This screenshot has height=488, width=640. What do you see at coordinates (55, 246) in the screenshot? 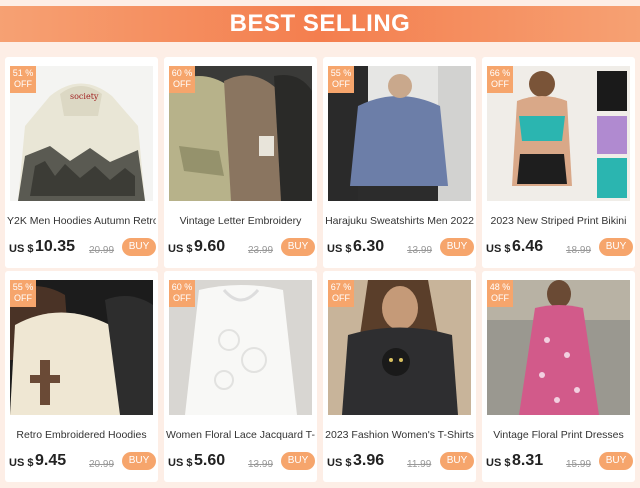
I see `product-price: 10.35` at bounding box center [55, 246].